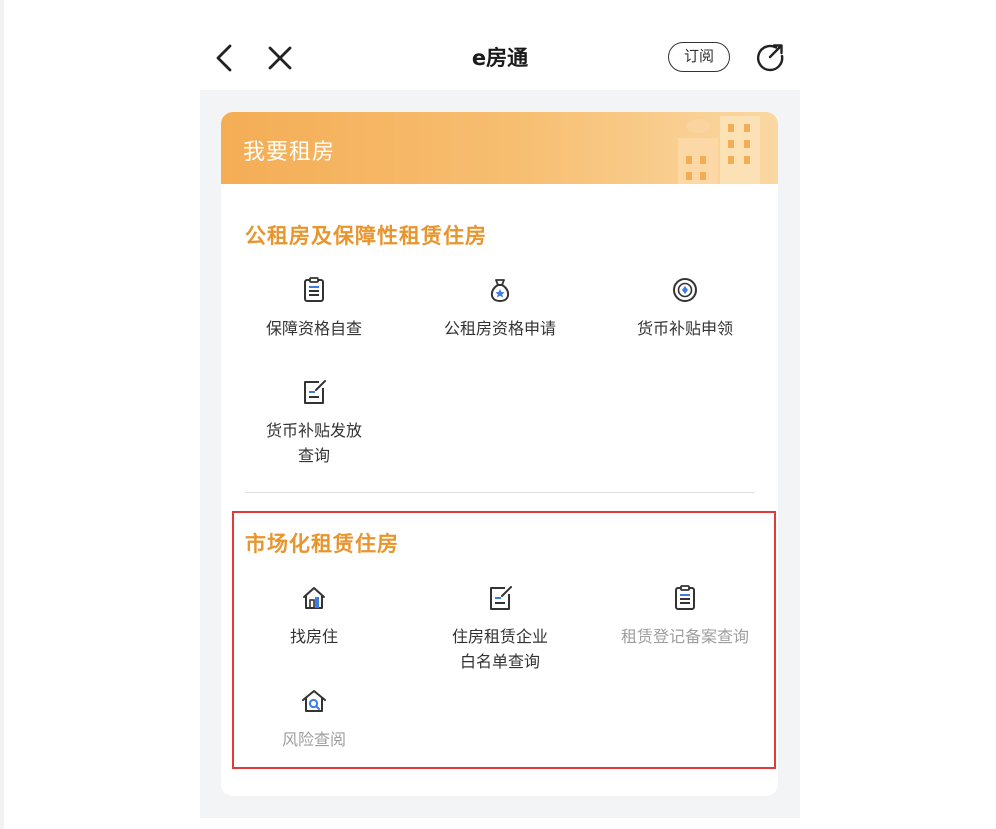  What do you see at coordinates (2, 414) in the screenshot?
I see `left-edge-rule` at bounding box center [2, 414].